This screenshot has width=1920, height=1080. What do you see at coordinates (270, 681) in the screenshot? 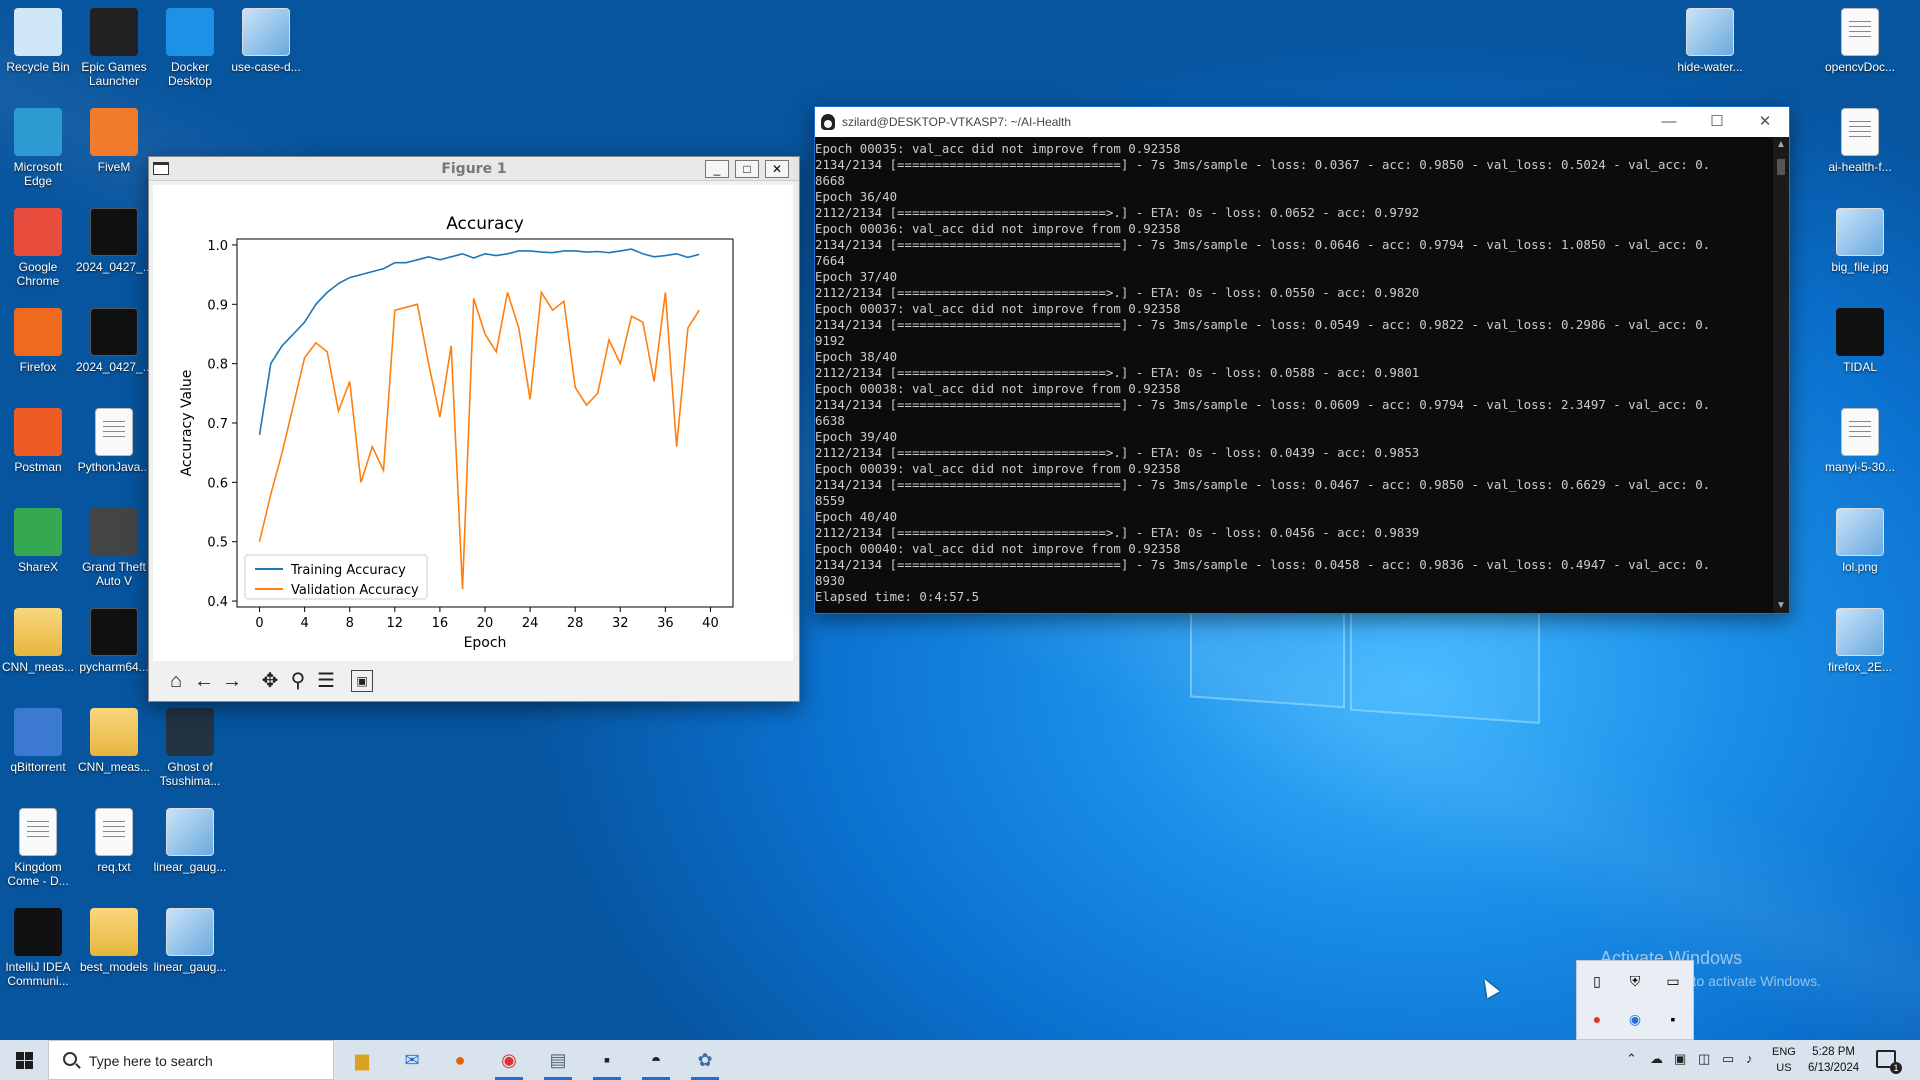
I see `pan-icon: ✥` at bounding box center [270, 681].